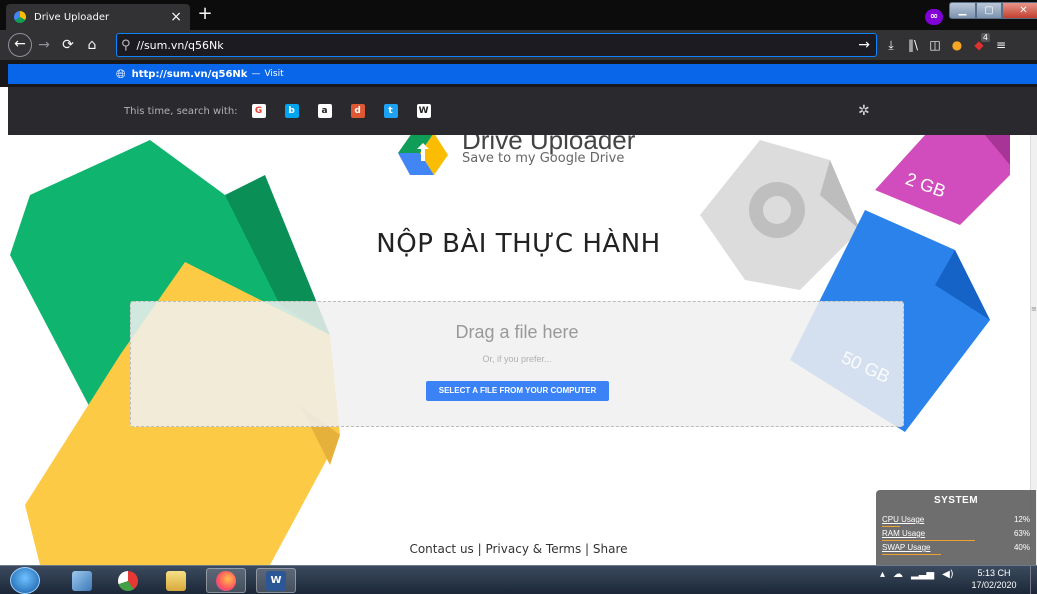  Describe the element at coordinates (934, 17) in the screenshot. I see `private-browsing-icon: ∞` at that location.